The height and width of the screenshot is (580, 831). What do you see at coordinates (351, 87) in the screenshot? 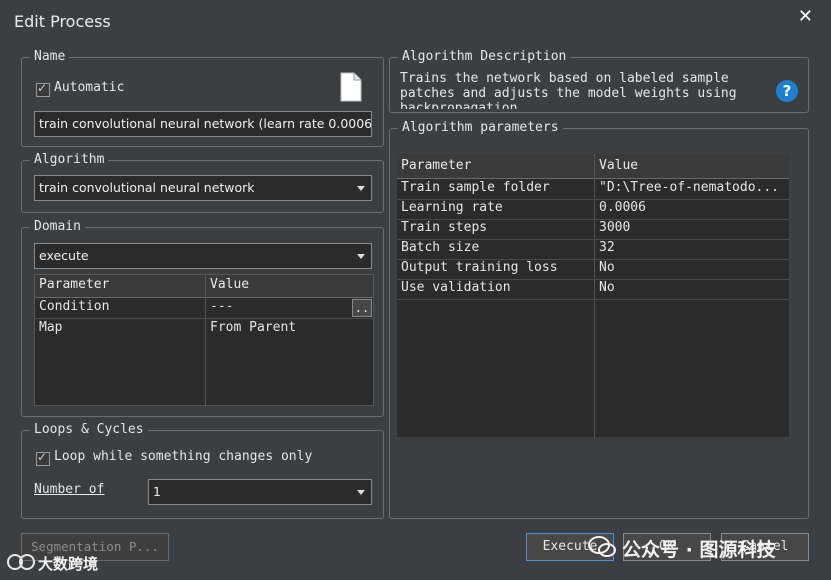
I see `document-icon` at bounding box center [351, 87].